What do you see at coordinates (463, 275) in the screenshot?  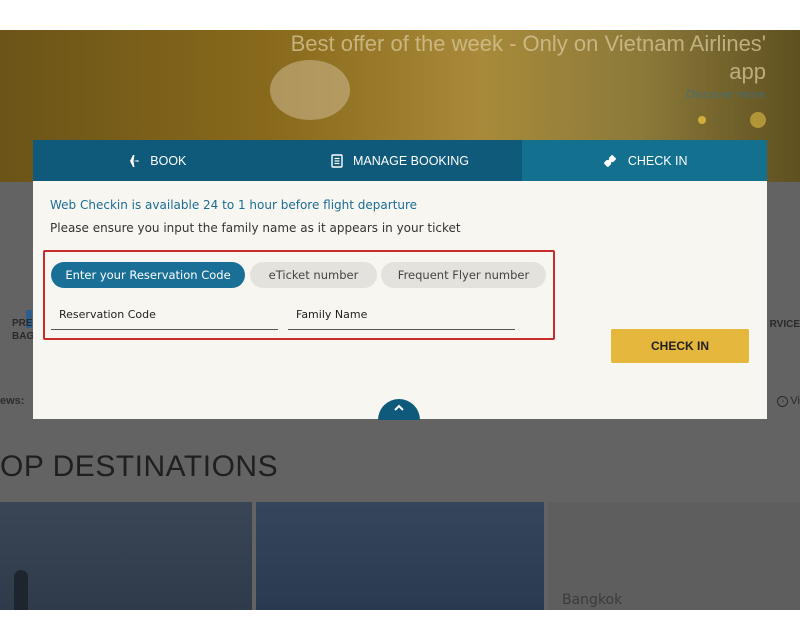 I see `option-frequent-flyer-number: Frequent Flyer number` at bounding box center [463, 275].